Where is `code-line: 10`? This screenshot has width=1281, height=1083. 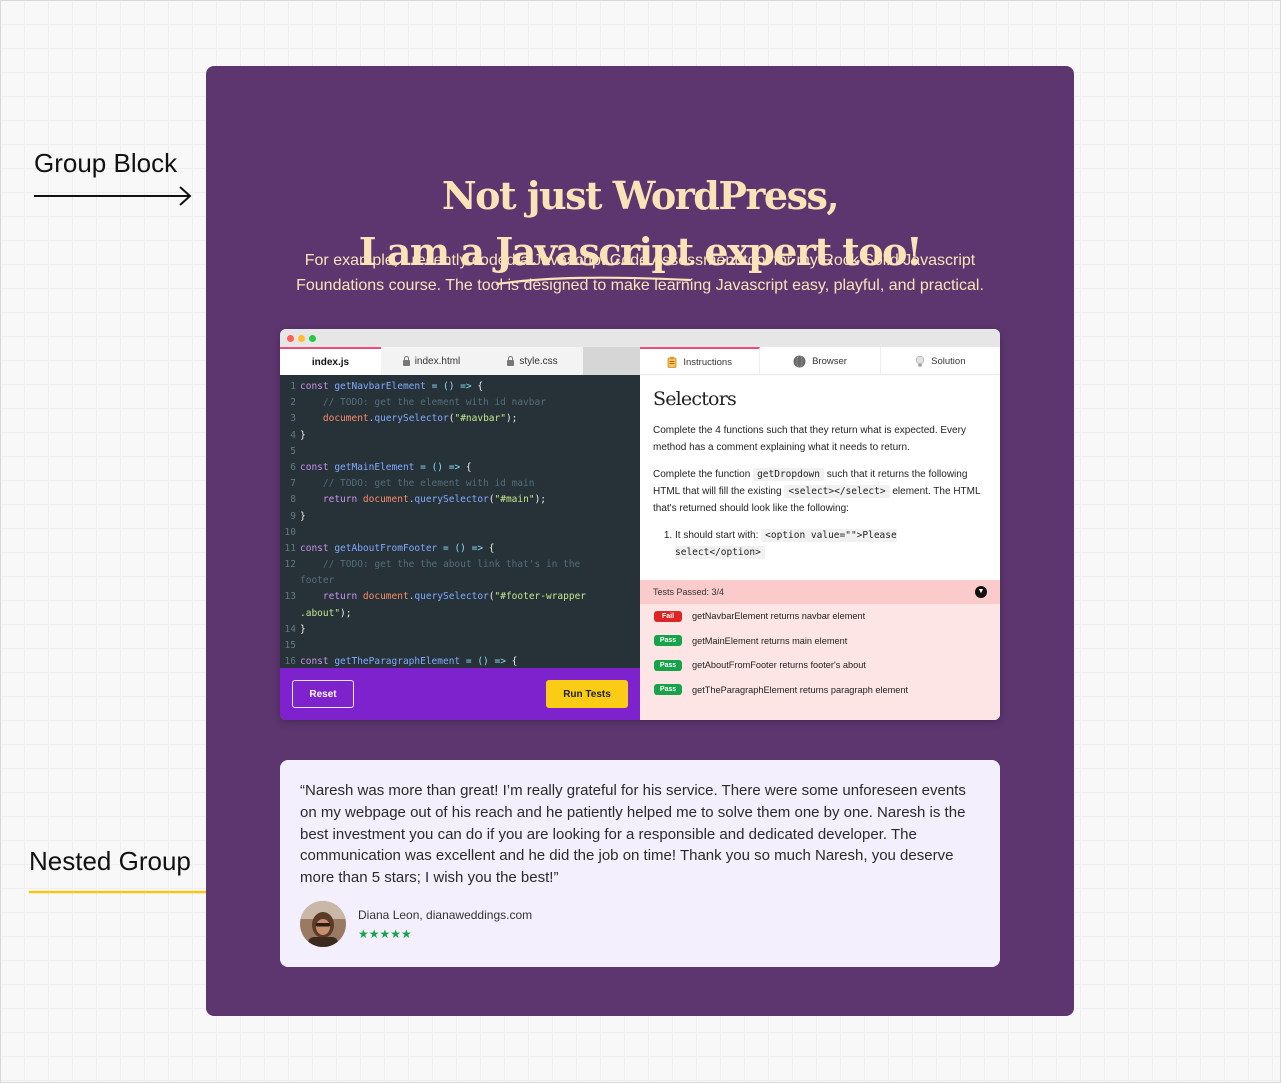
code-line: 10 is located at coordinates (460, 533).